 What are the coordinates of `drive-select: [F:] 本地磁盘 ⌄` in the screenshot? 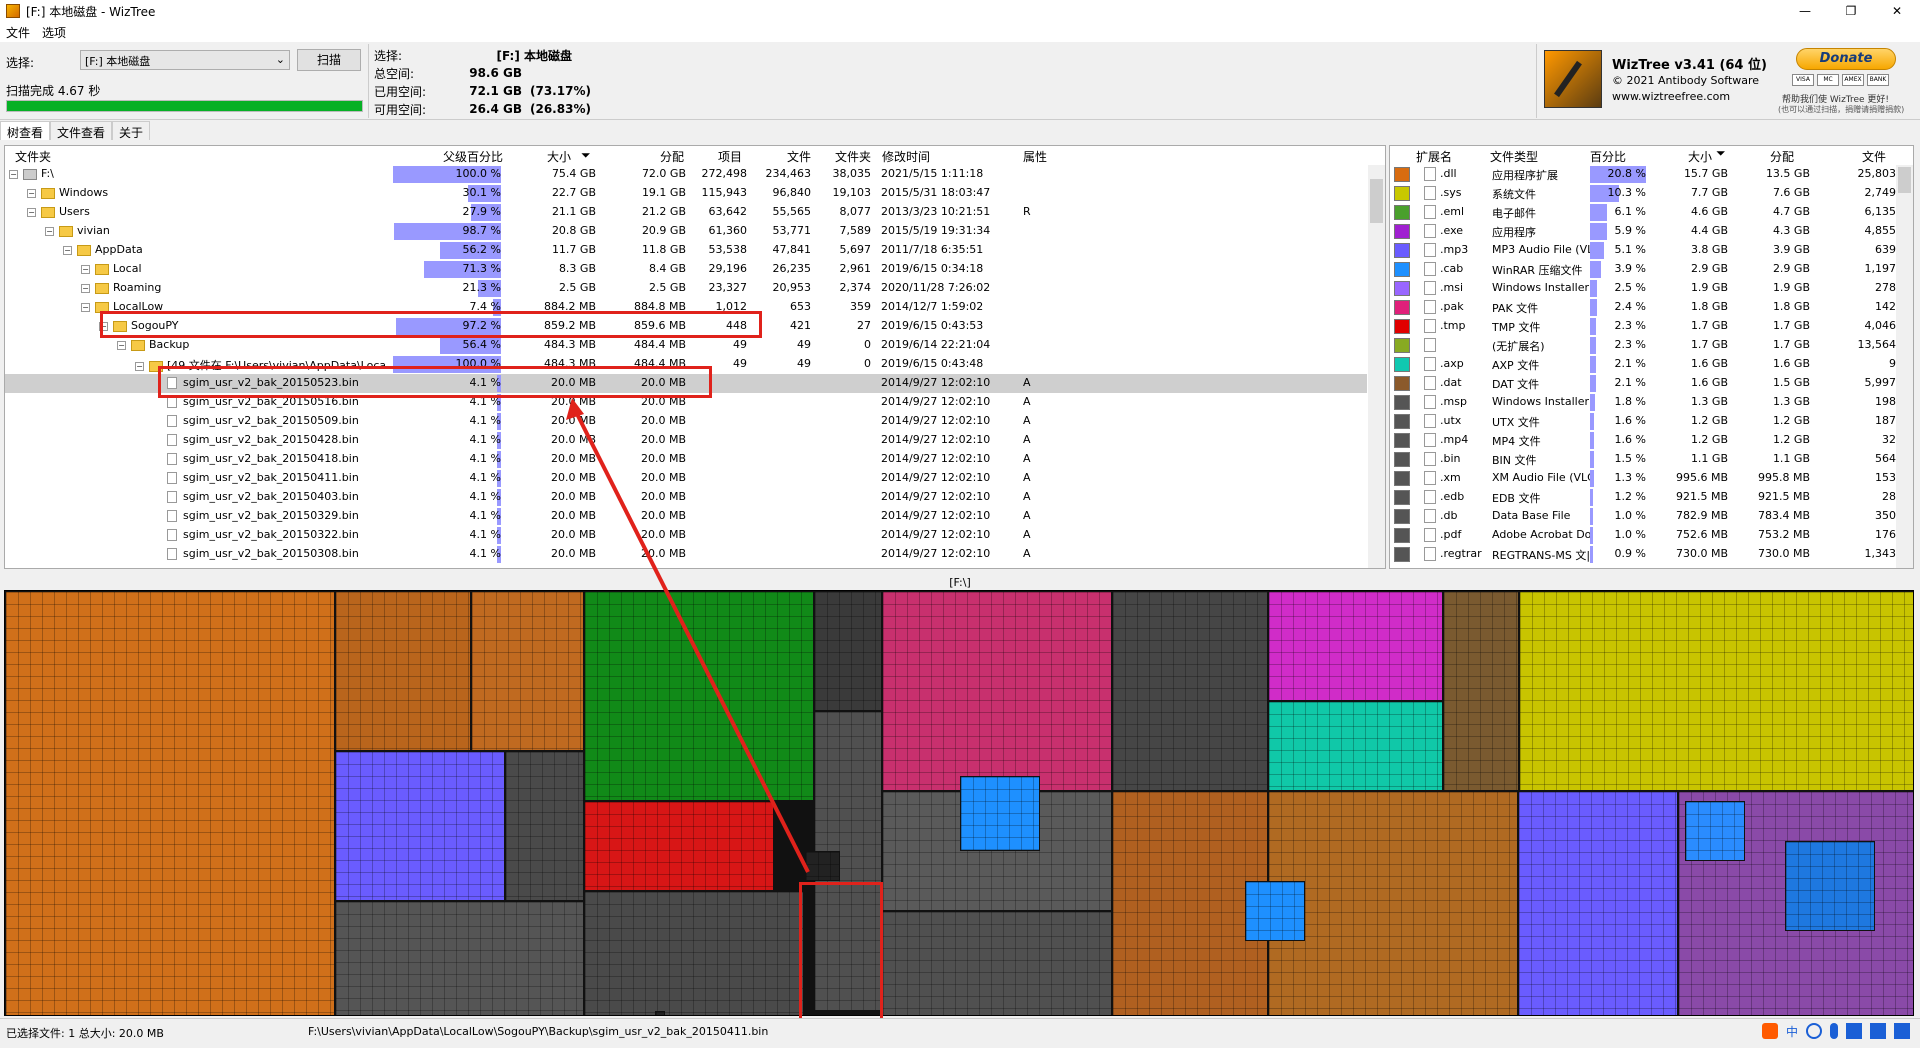 It's located at (185, 60).